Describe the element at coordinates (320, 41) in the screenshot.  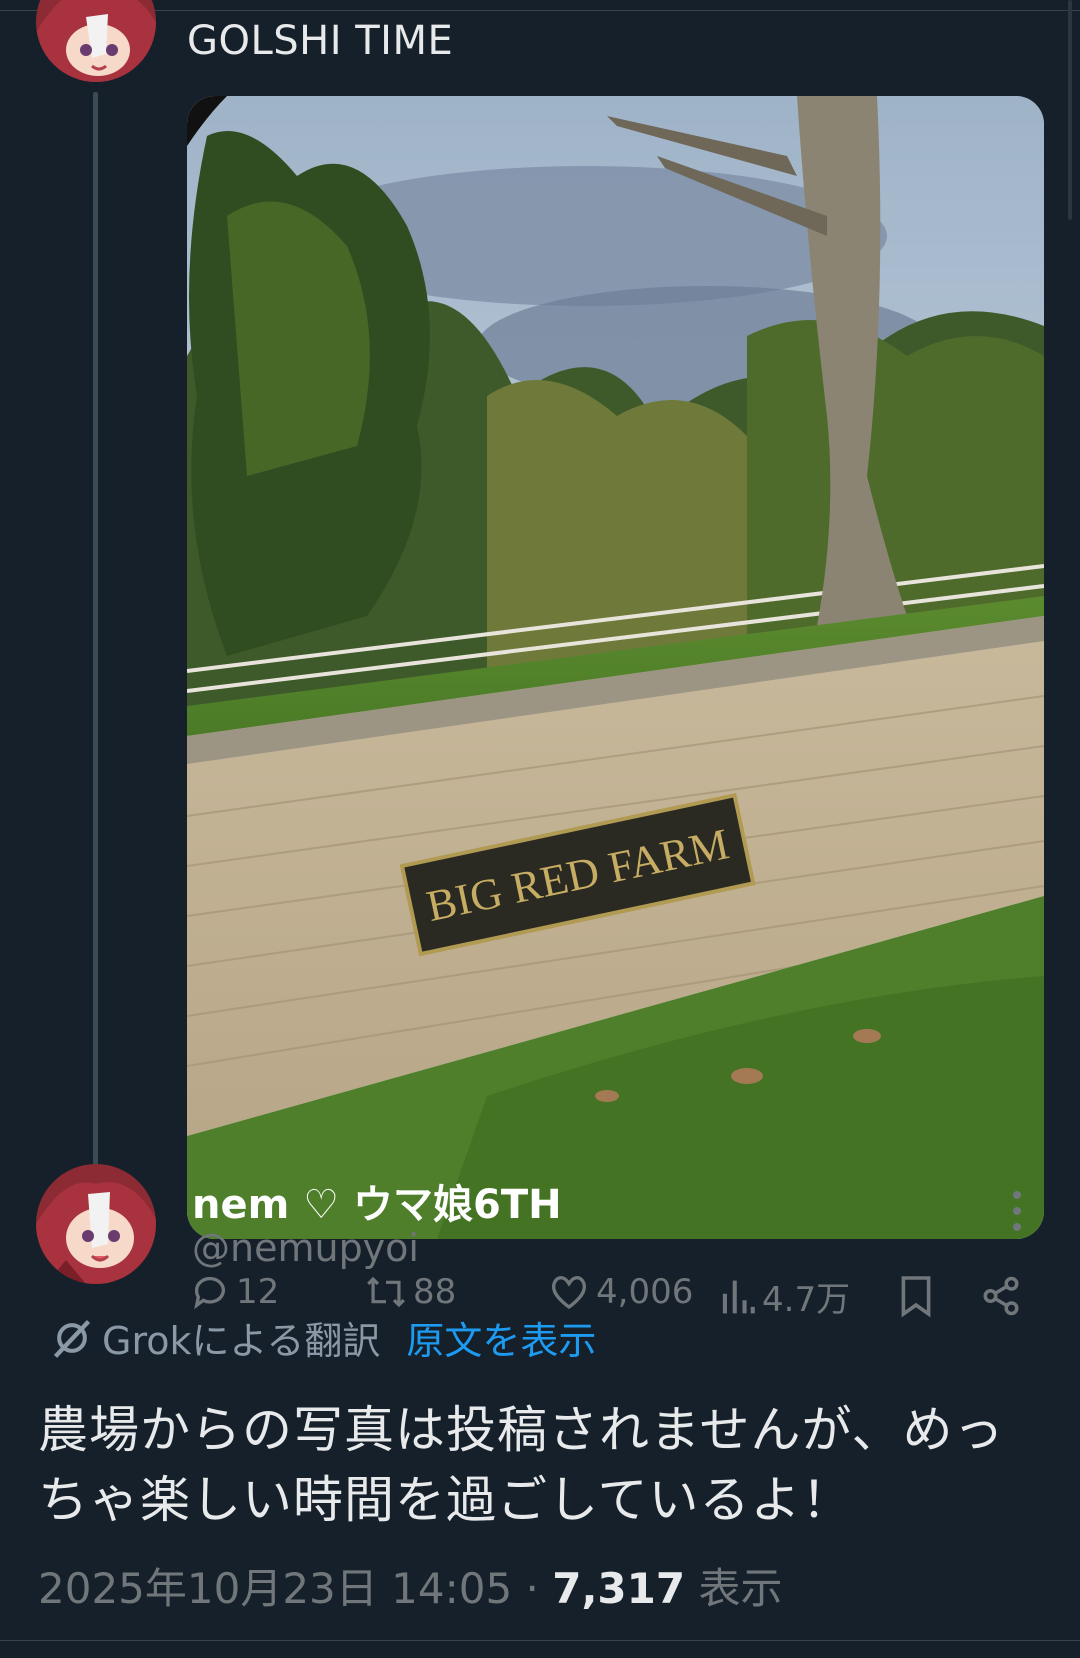
I see `previous-post-text: GOLSHI TIME` at that location.